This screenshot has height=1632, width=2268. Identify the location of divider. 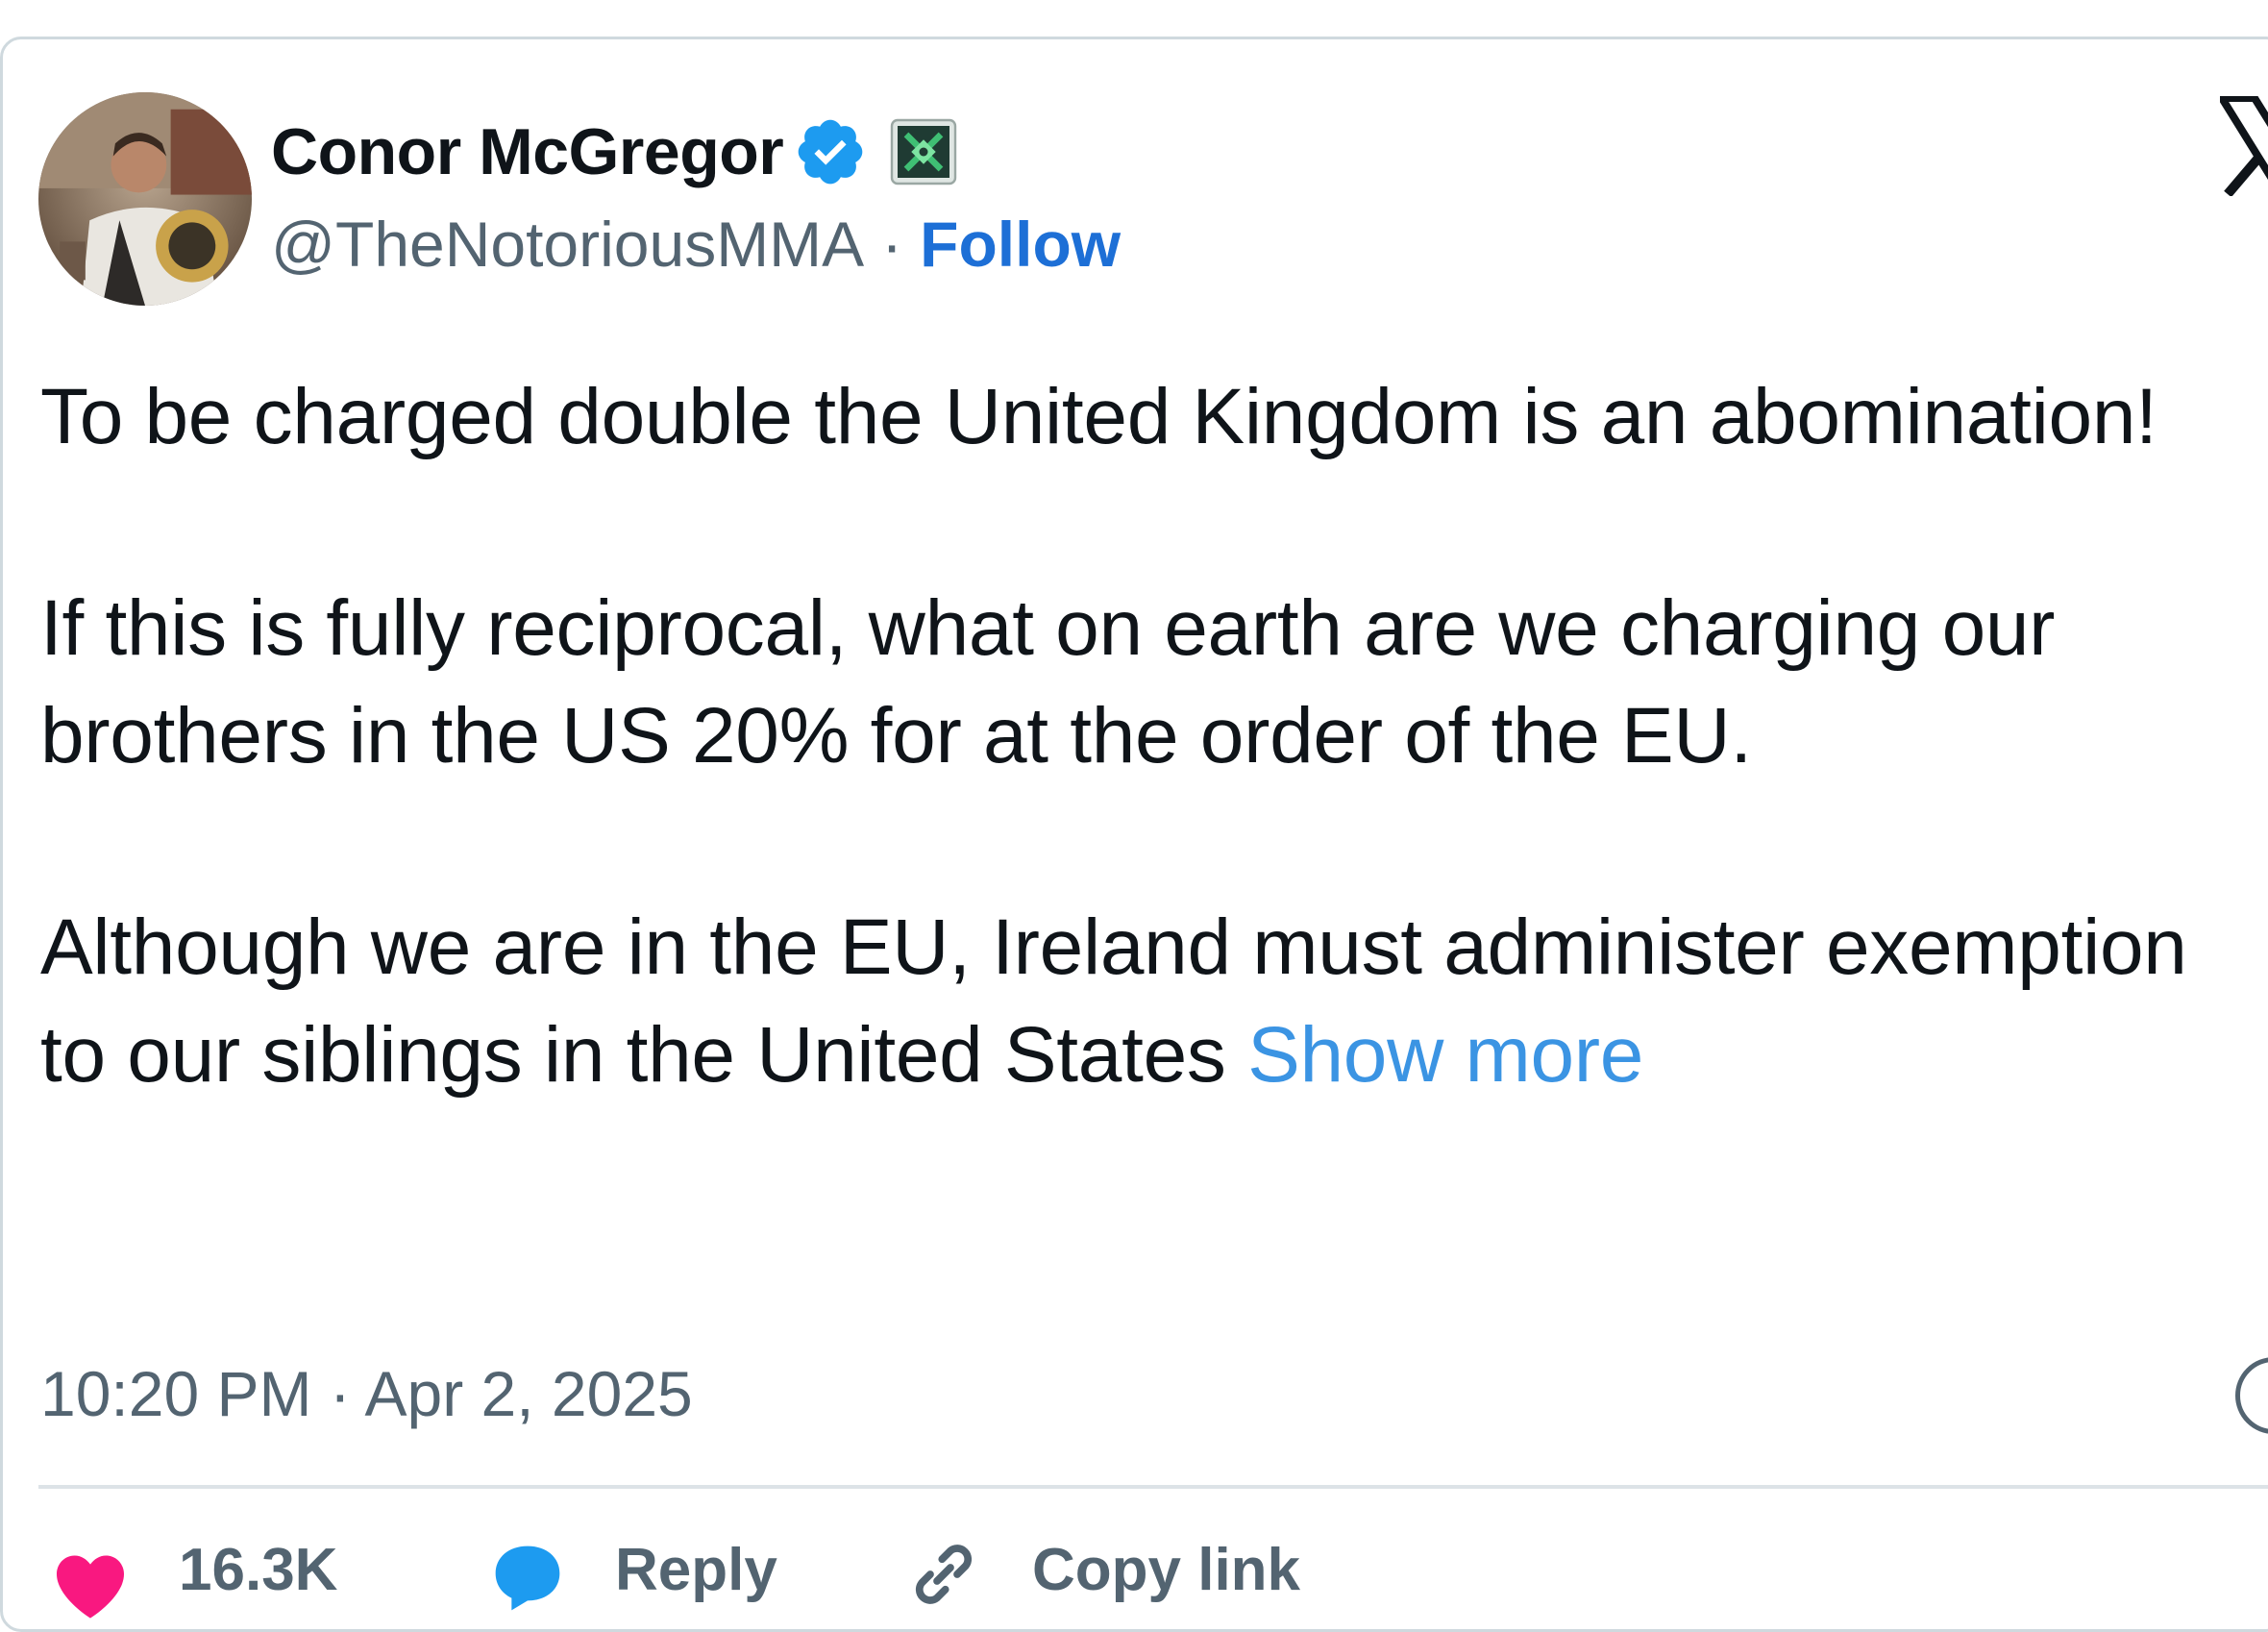
(1153, 1487).